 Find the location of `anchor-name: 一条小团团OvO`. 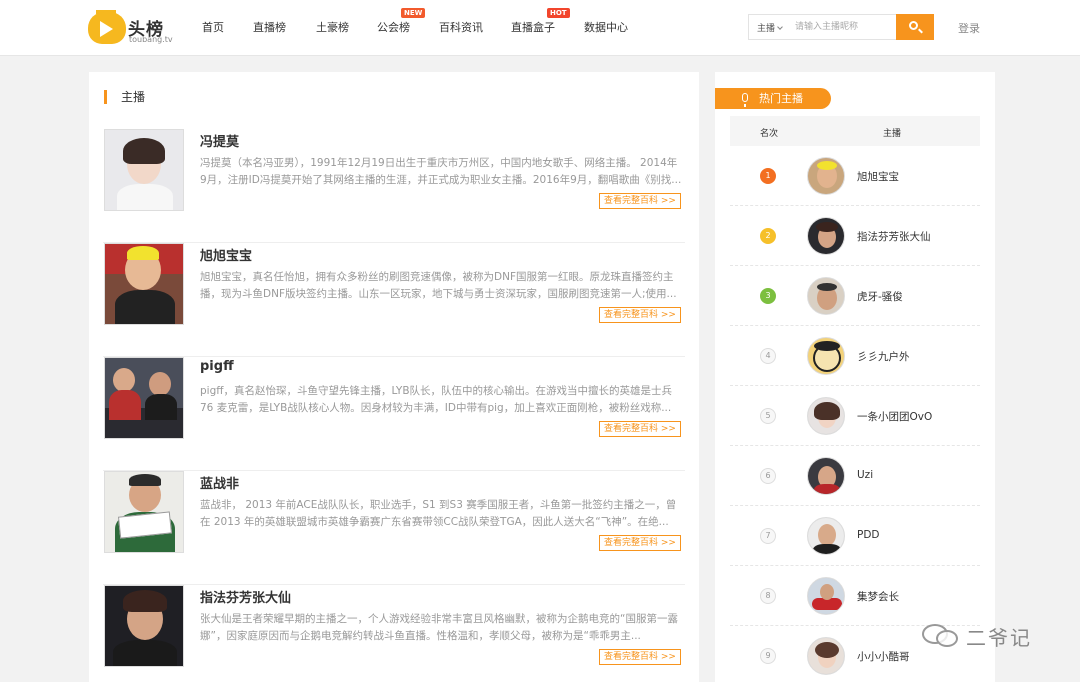

anchor-name: 一条小团团OvO is located at coordinates (894, 416).